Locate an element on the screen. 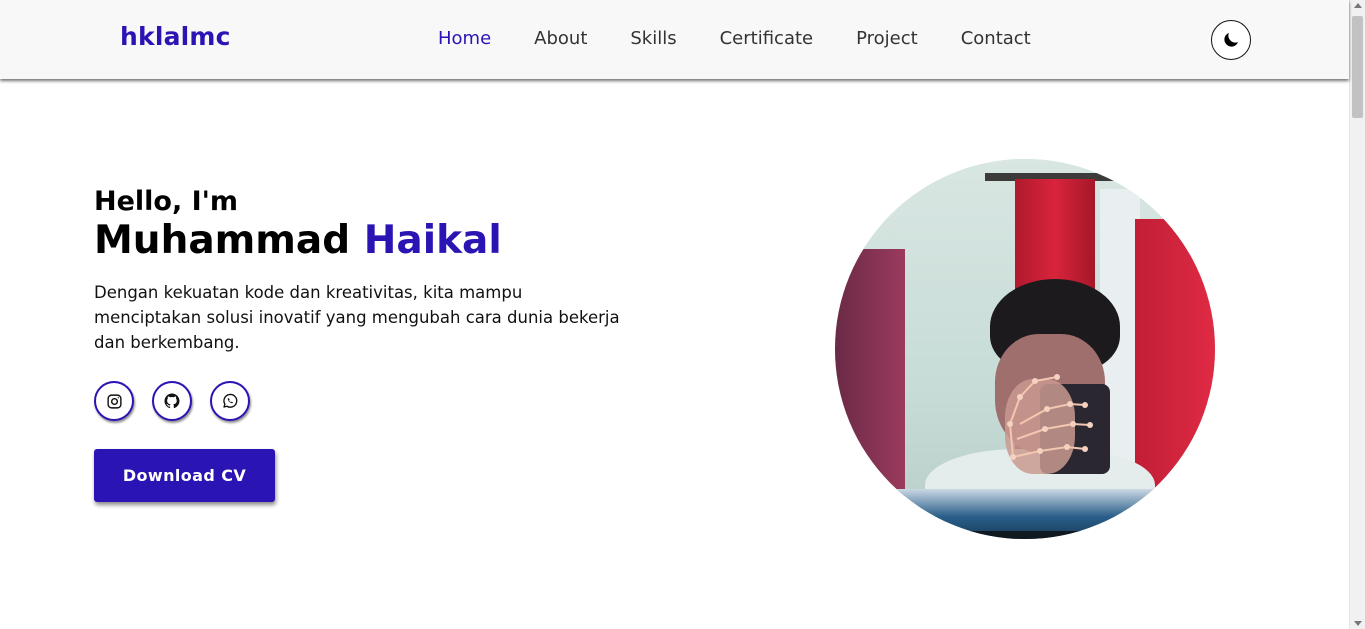 The image size is (1365, 629). instagram-button is located at coordinates (114, 401).